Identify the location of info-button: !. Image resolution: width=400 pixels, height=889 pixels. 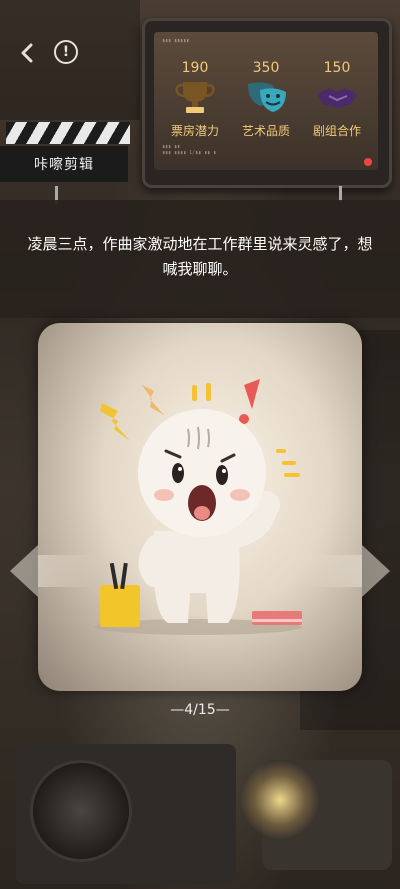
(66, 52).